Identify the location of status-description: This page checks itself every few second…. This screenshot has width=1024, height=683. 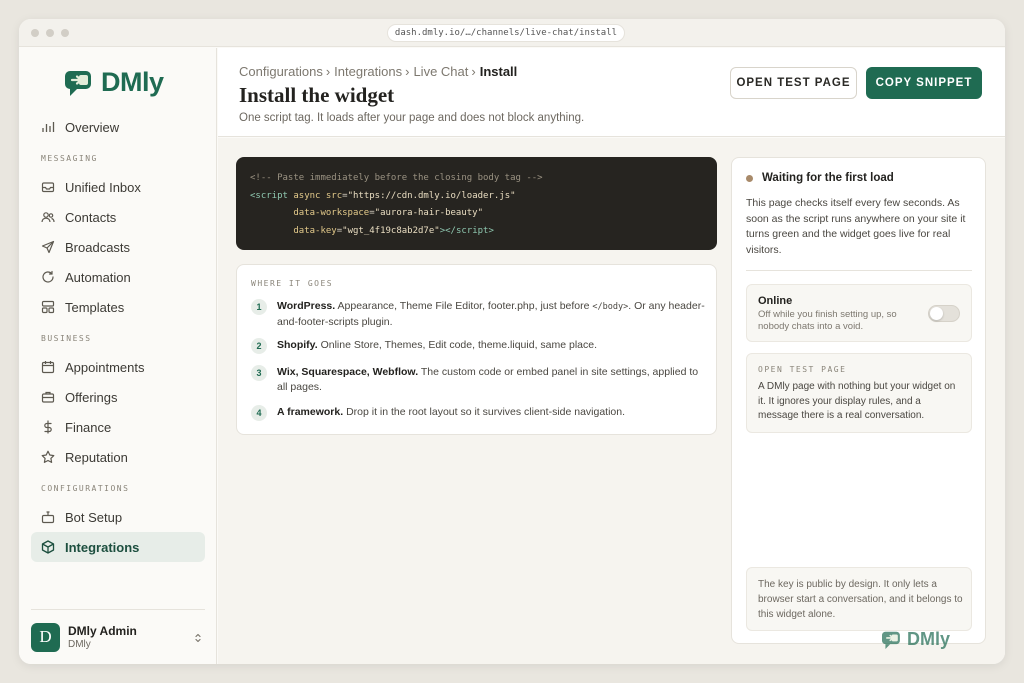
(856, 226).